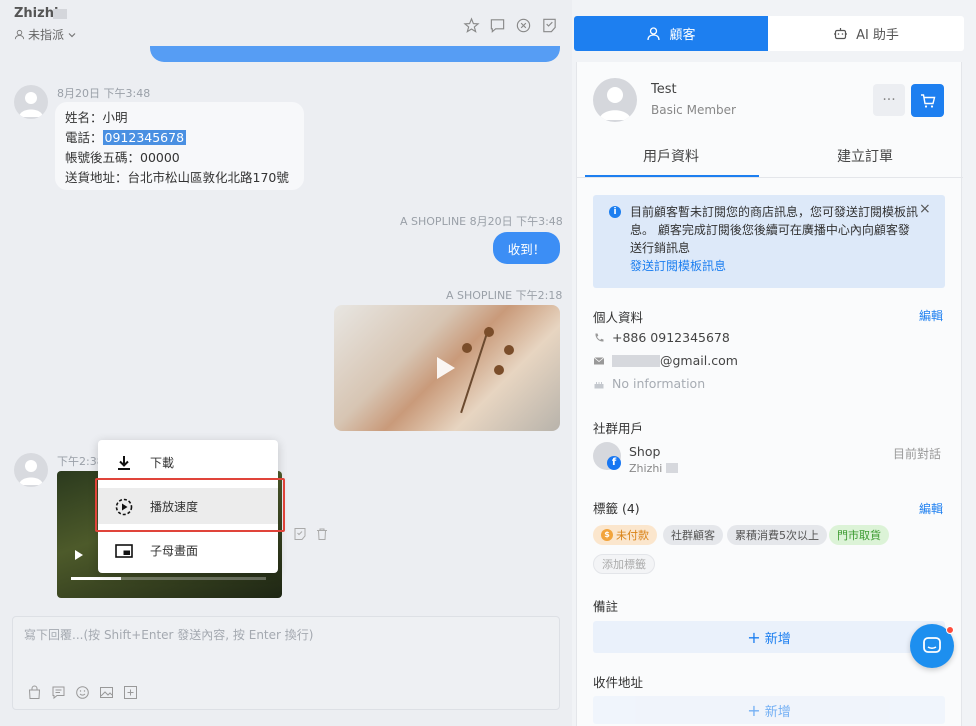 The height and width of the screenshot is (726, 976). Describe the element at coordinates (286, 24) in the screenshot. I see `chat-header: Zhizhi 未指派` at that location.